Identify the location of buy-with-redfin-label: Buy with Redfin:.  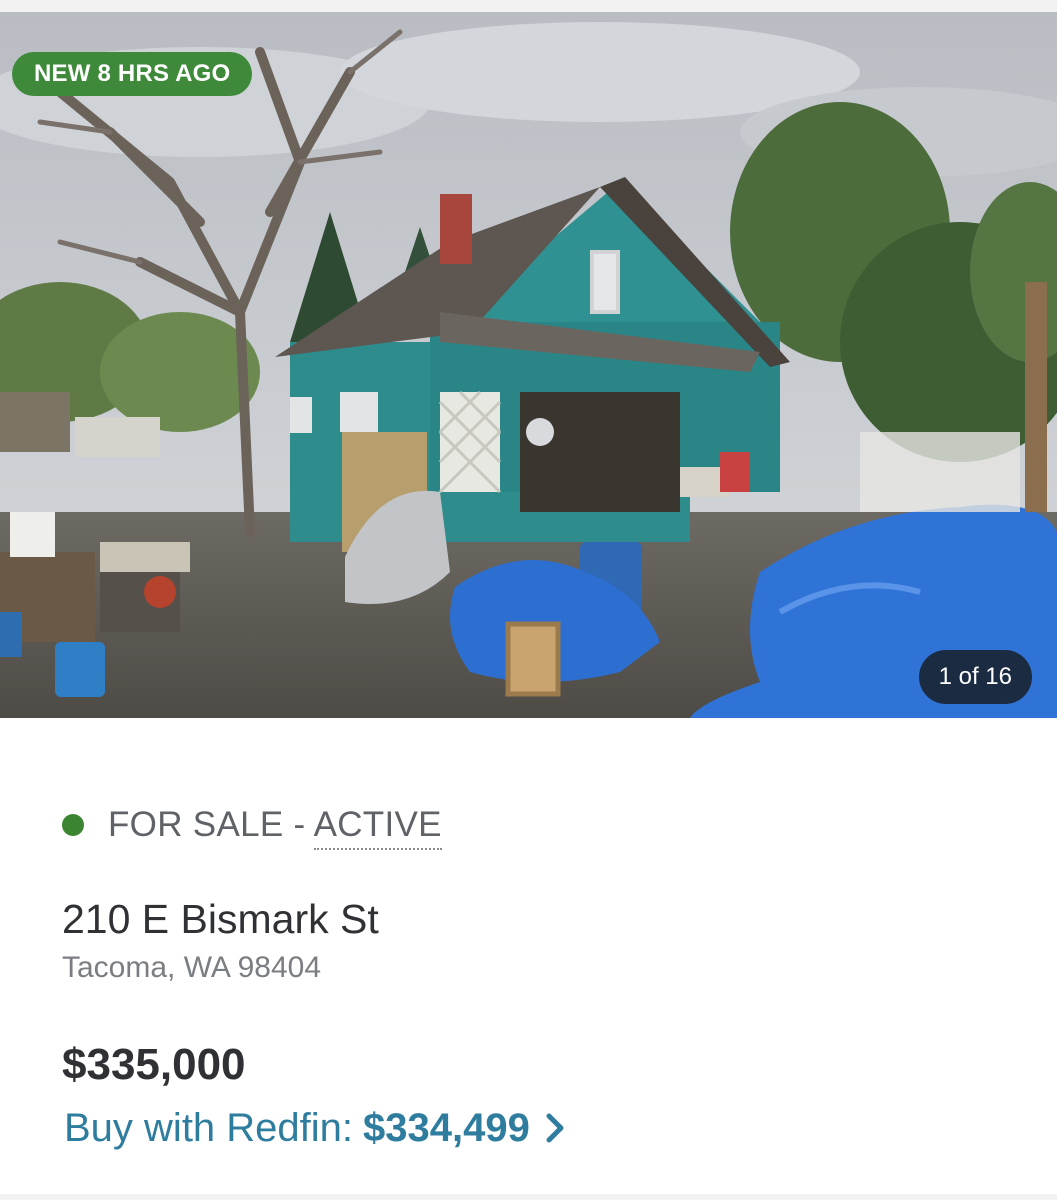
(209, 1127).